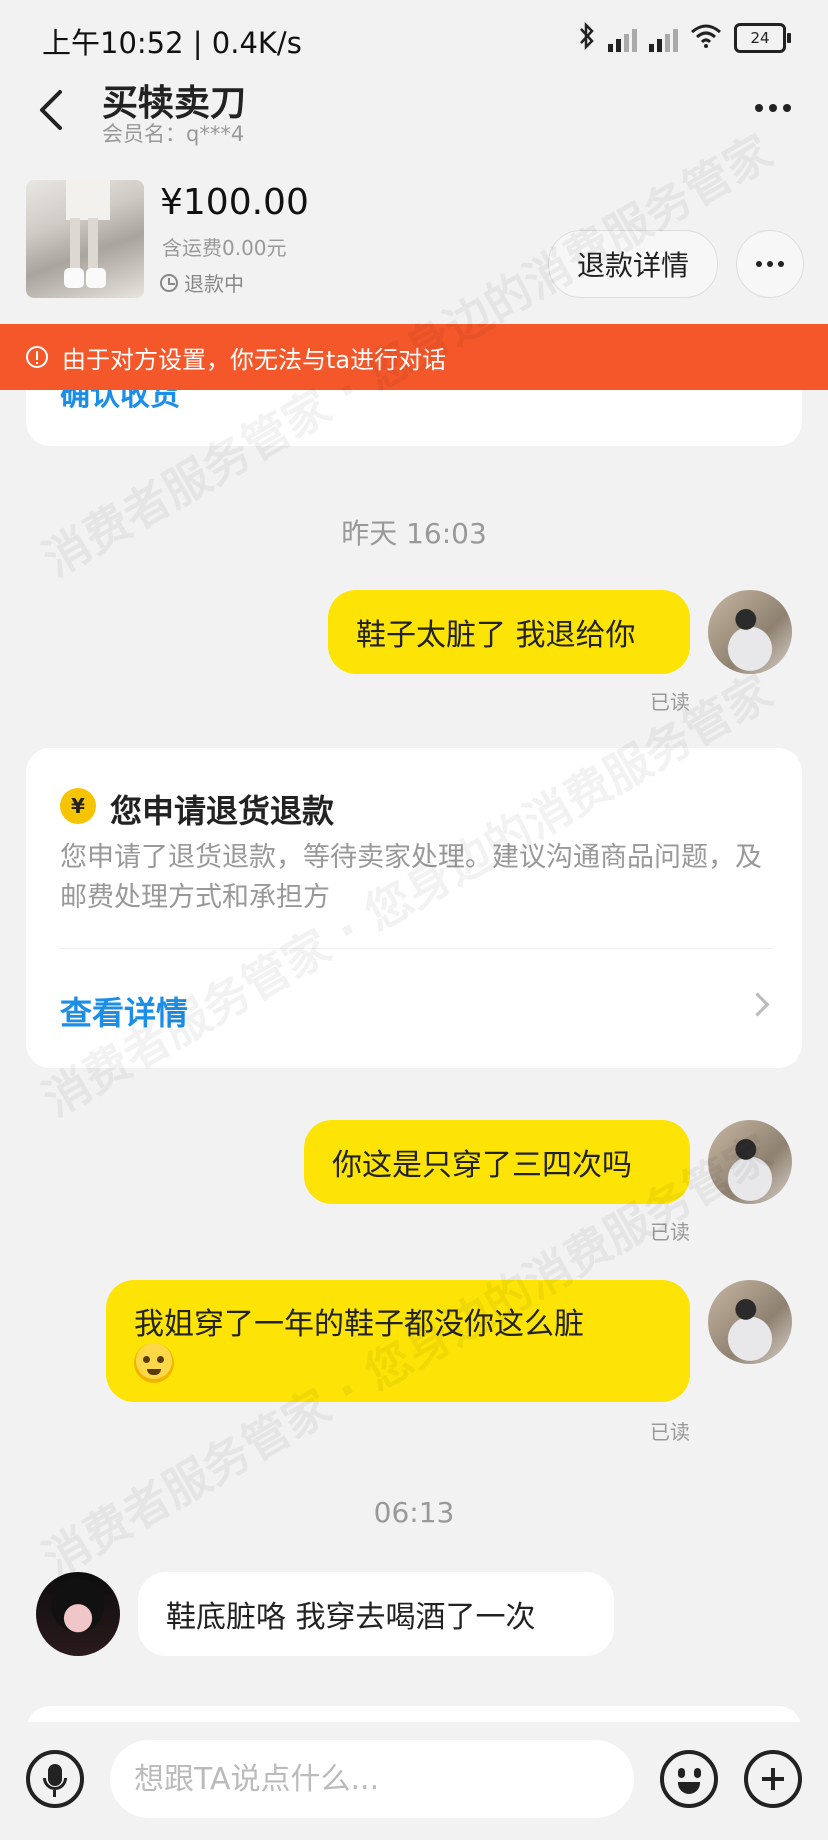 This screenshot has height=1840, width=828. What do you see at coordinates (173, 134) in the screenshot?
I see `member-name: 会员名：q***4` at bounding box center [173, 134].